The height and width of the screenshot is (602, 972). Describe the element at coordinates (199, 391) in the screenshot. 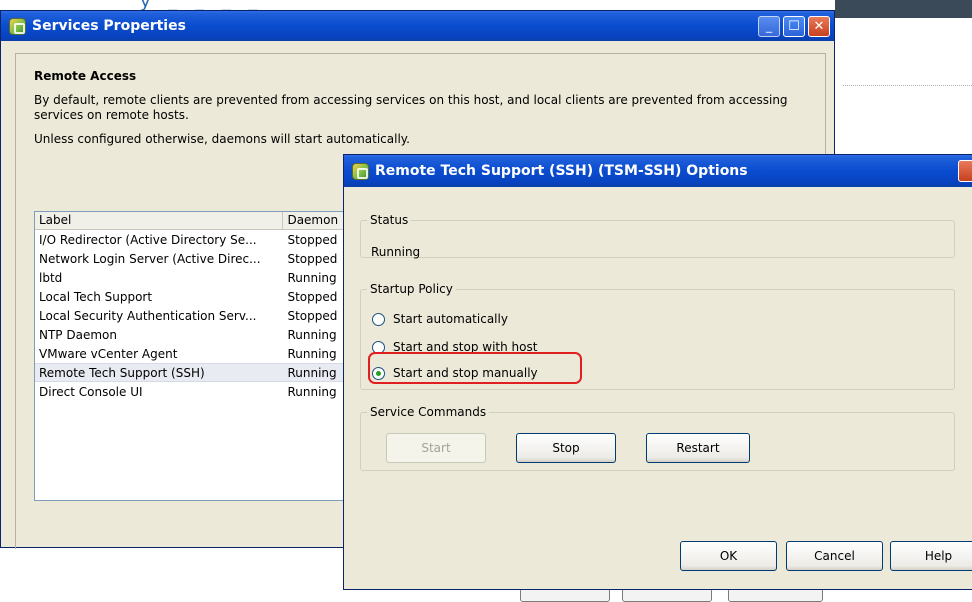

I see `table-row: Direct Console UI Running` at that location.